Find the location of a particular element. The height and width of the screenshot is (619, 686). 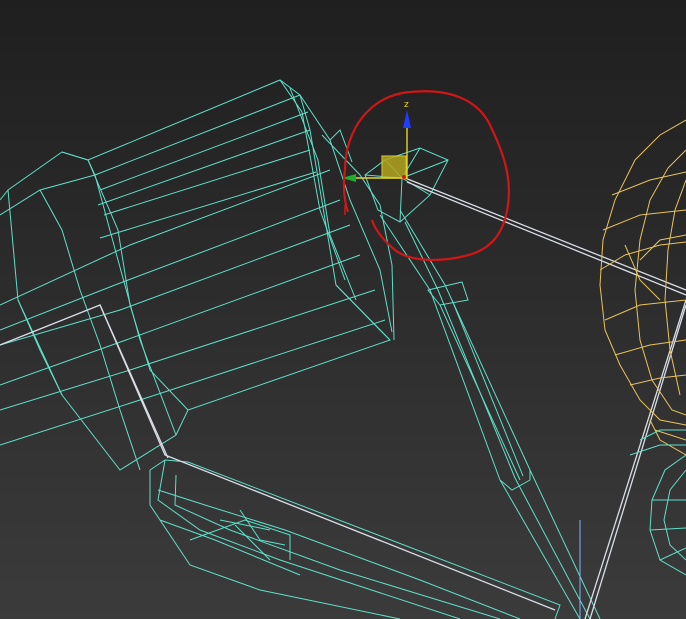

z-axis-label: z is located at coordinates (406, 105).